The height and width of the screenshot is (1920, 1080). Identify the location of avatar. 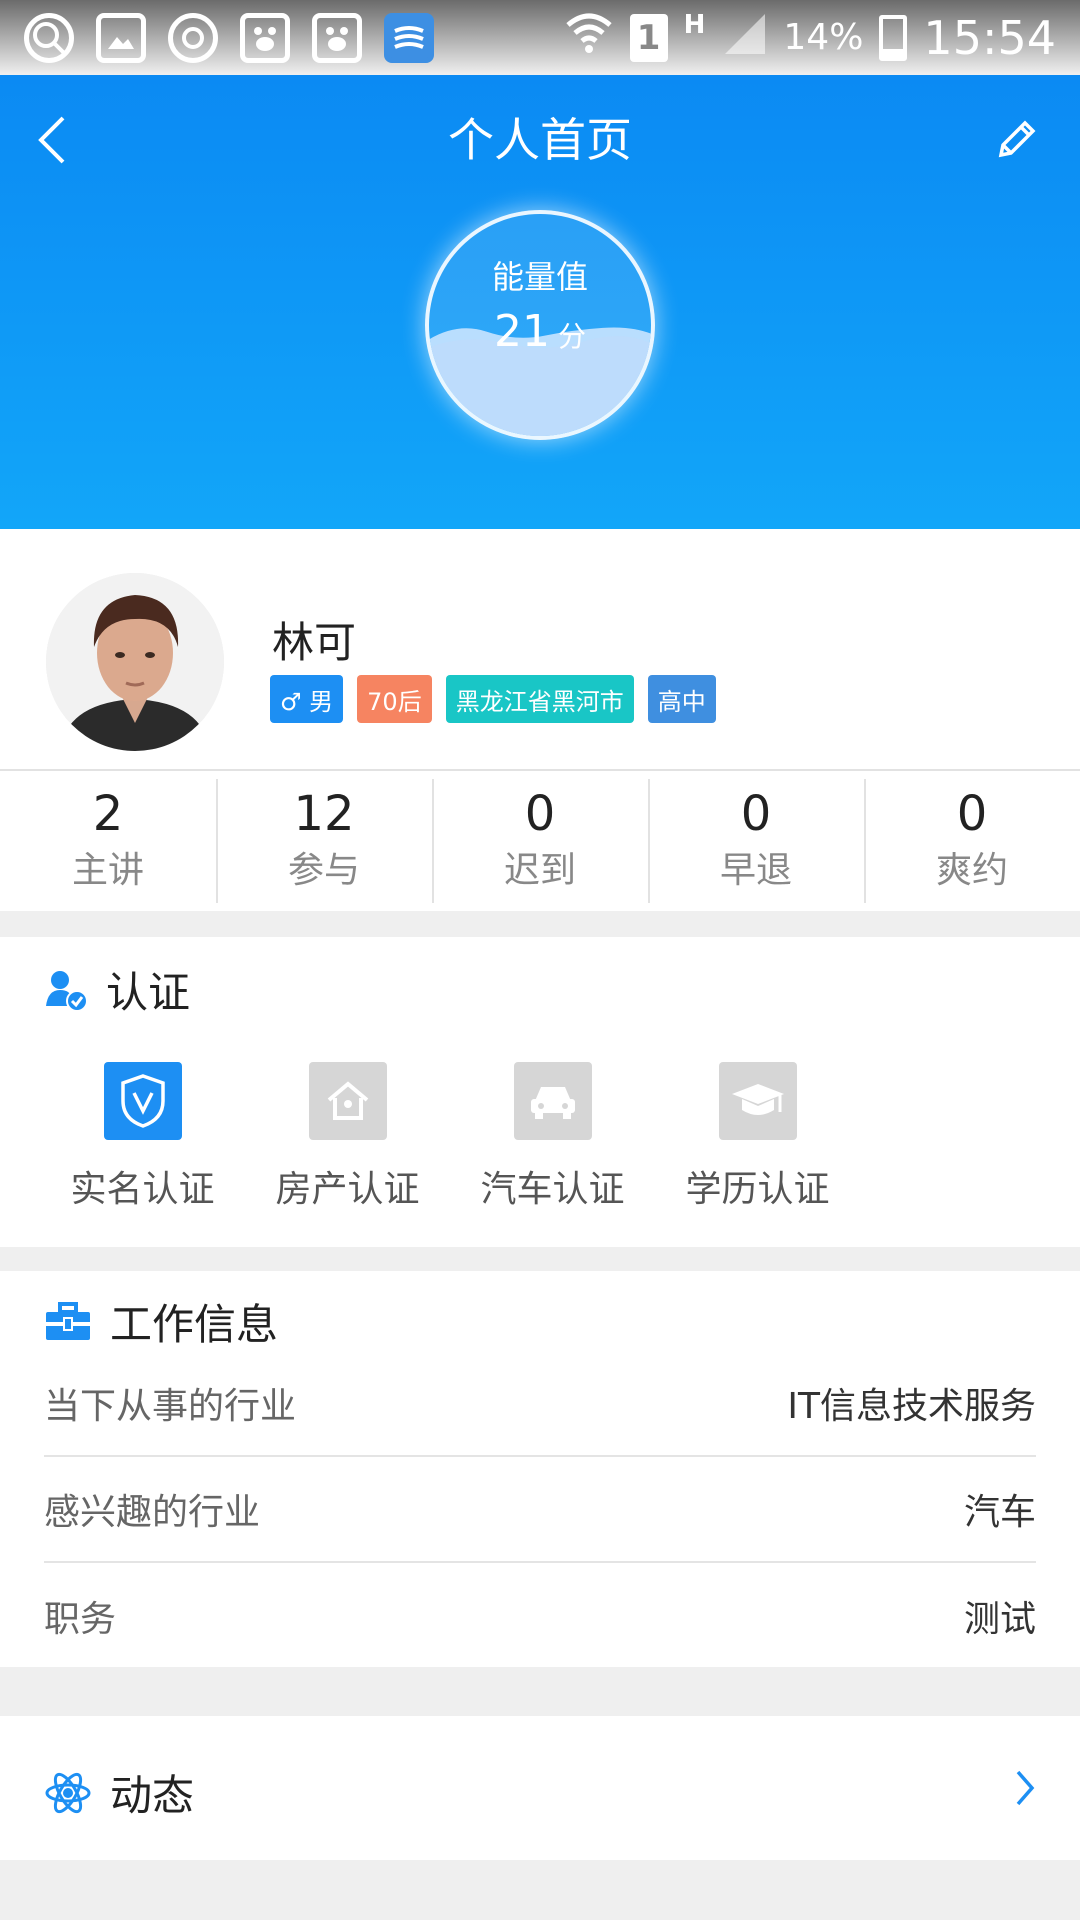
(135, 662).